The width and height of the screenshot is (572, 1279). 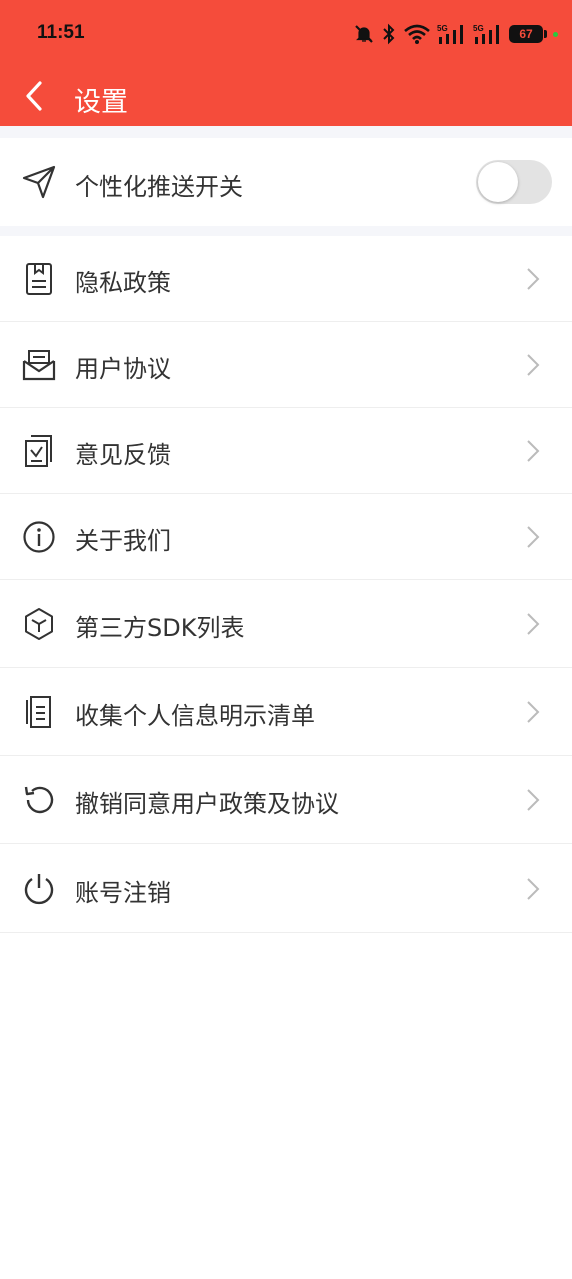 What do you see at coordinates (39, 712) in the screenshot?
I see `copy-doc-icon` at bounding box center [39, 712].